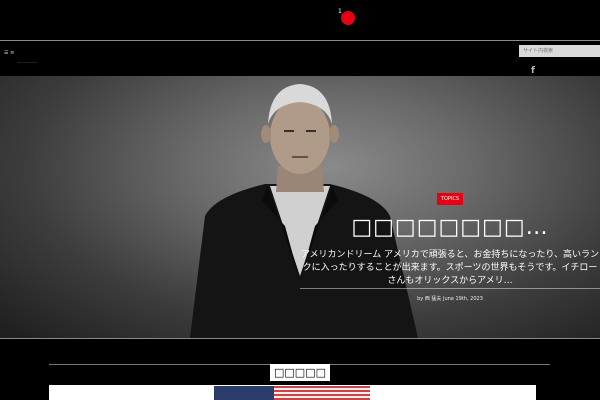 The height and width of the screenshot is (400, 600). Describe the element at coordinates (348, 18) in the screenshot. I see `logo` at that location.